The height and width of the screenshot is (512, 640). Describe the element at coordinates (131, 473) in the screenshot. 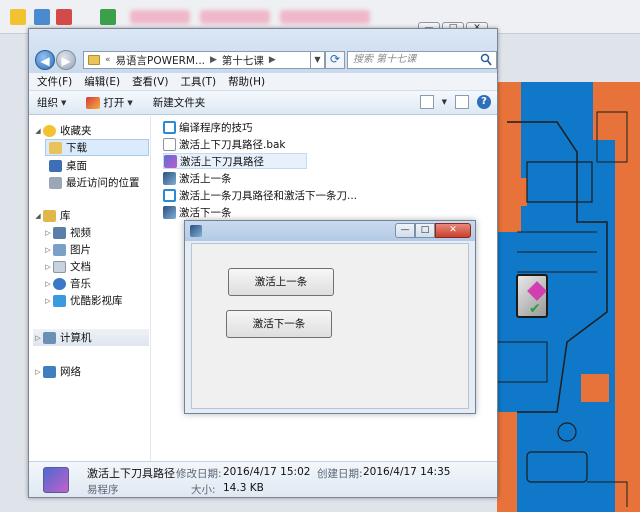

I see `details-file-name: 激活上下刀具路径` at that location.